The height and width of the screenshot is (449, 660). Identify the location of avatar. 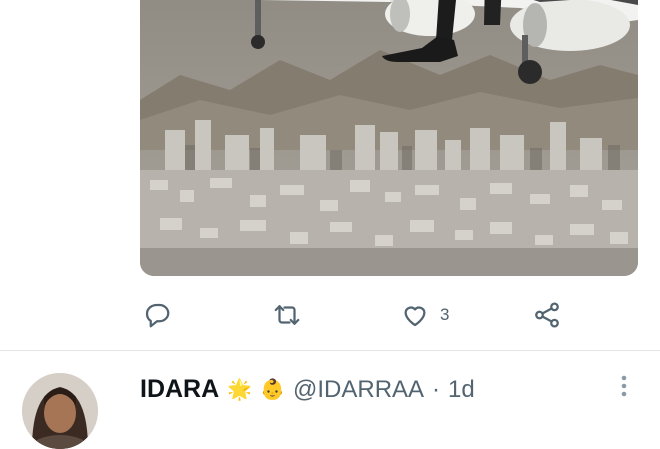
(60, 411).